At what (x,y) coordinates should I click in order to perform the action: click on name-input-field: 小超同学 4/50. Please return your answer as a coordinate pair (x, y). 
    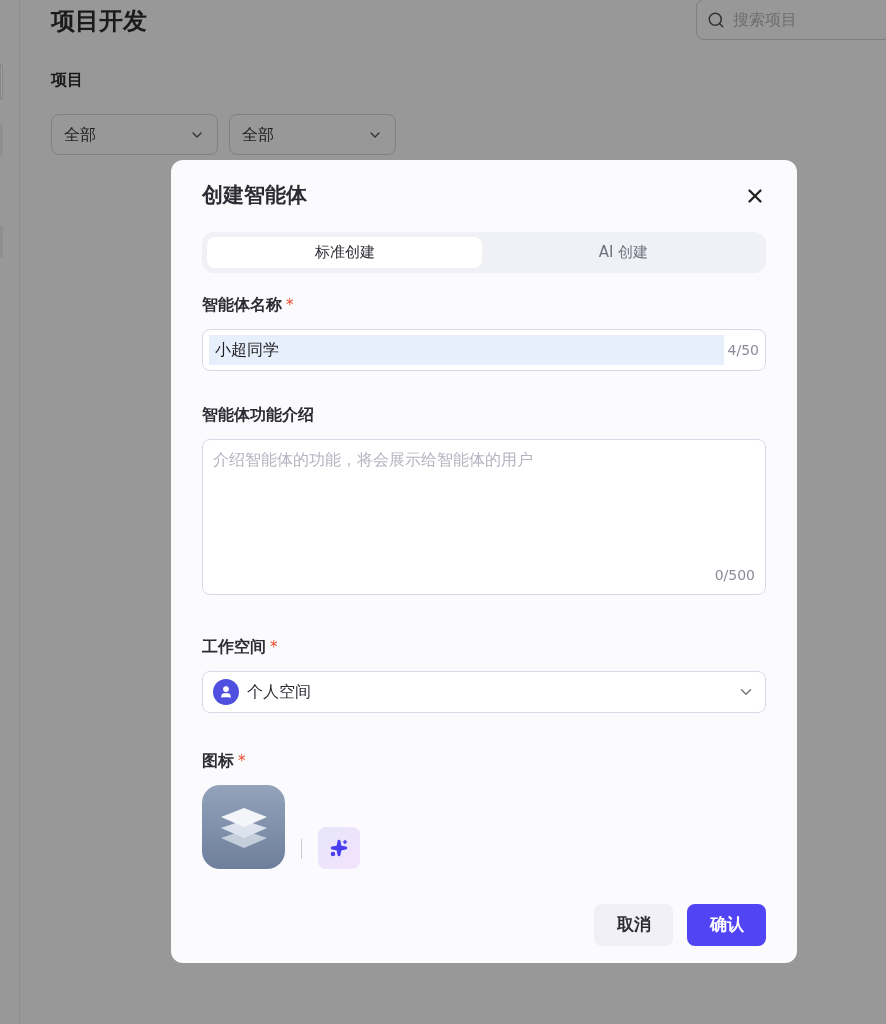
    Looking at the image, I should click on (484, 350).